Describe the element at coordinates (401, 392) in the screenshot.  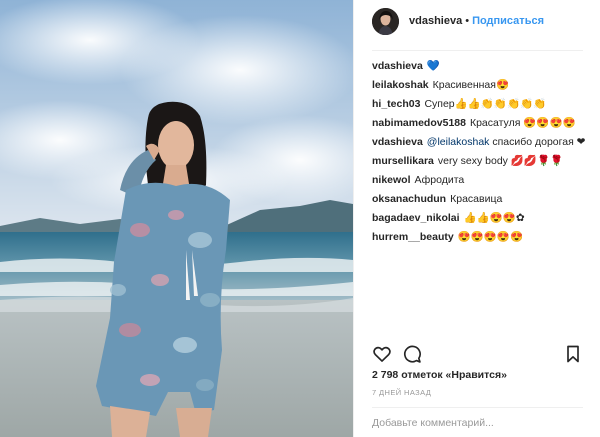
I see `post-timestamp: 7 дней назад` at that location.